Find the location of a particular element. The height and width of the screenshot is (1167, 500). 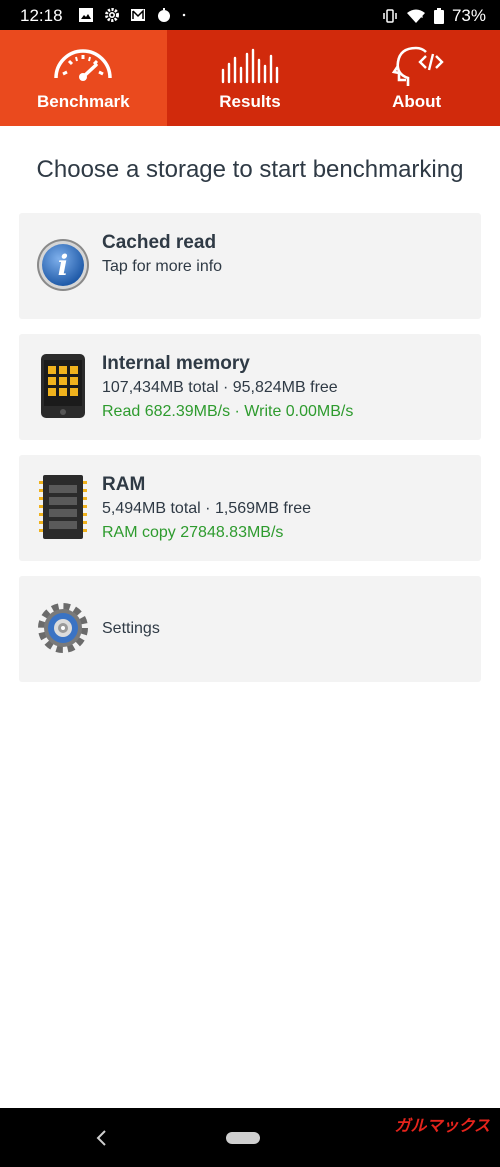

tab-bar: Benchmark Results About is located at coordinates (250, 78).